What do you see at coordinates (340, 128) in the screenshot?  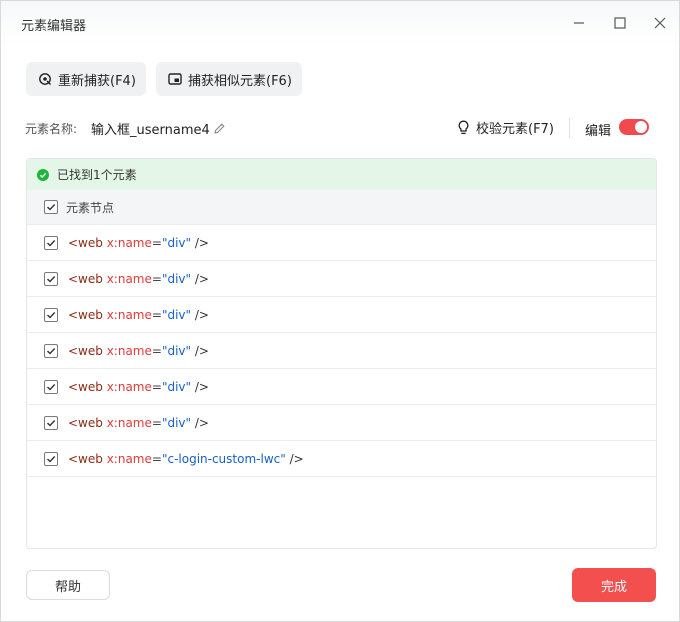 I see `element-info-row: 元素名称: 输入框_username4 校验元素(F7) 编辑` at bounding box center [340, 128].